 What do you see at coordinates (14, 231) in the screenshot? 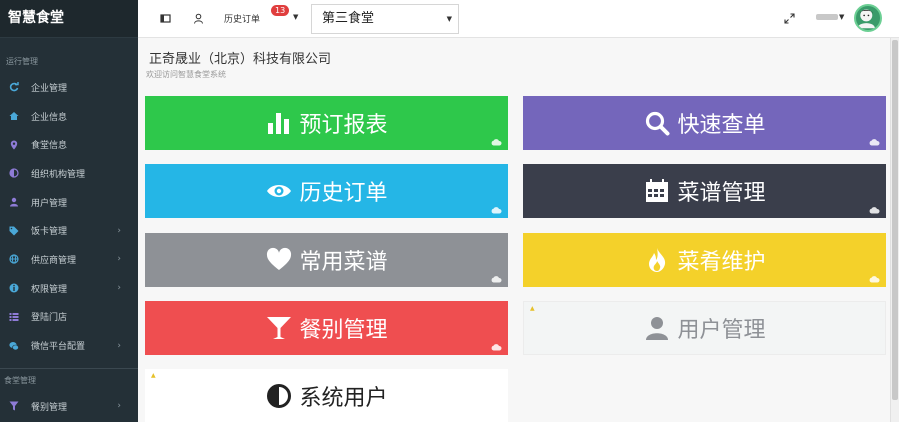
I see `tag-icon` at bounding box center [14, 231].